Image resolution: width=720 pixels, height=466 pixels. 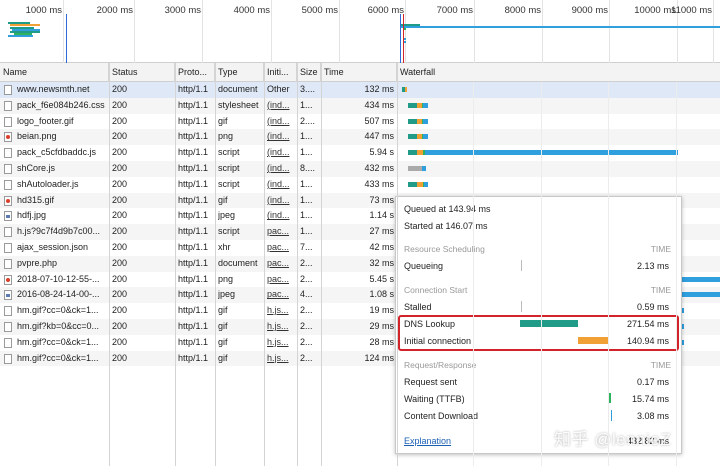 I want to click on ruler-tick-label: 9000 ms, so click(x=589, y=10).